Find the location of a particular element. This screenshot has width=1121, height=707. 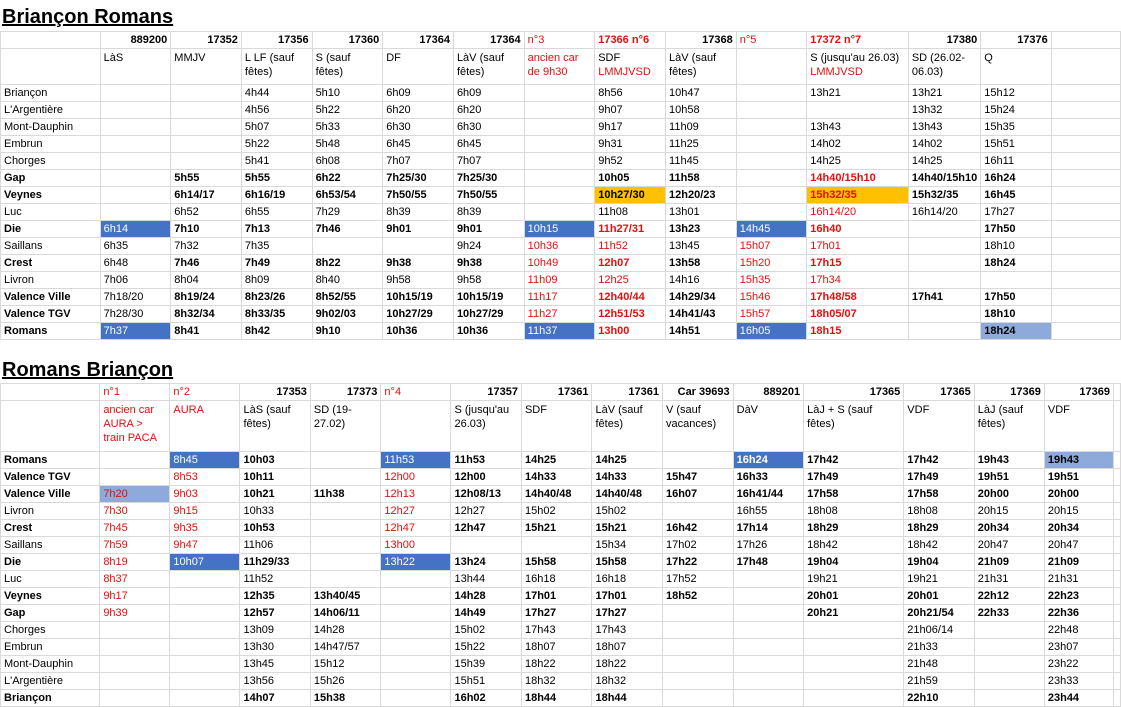

time-cell: 18h42 is located at coordinates (939, 545).